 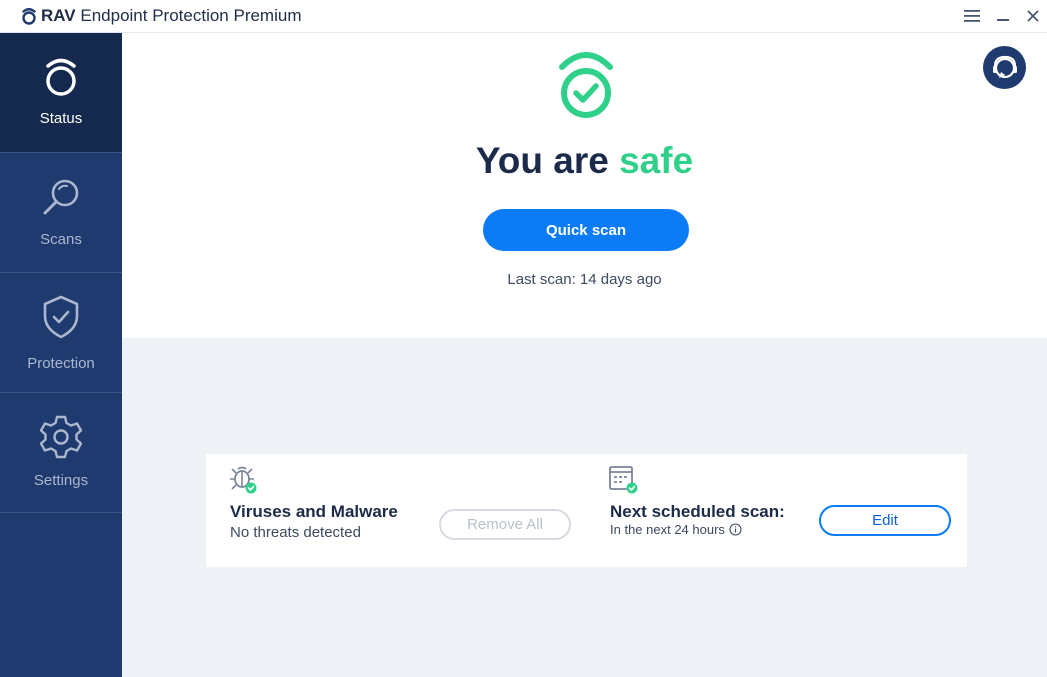 I want to click on headline-prefix: You are, so click(x=542, y=160).